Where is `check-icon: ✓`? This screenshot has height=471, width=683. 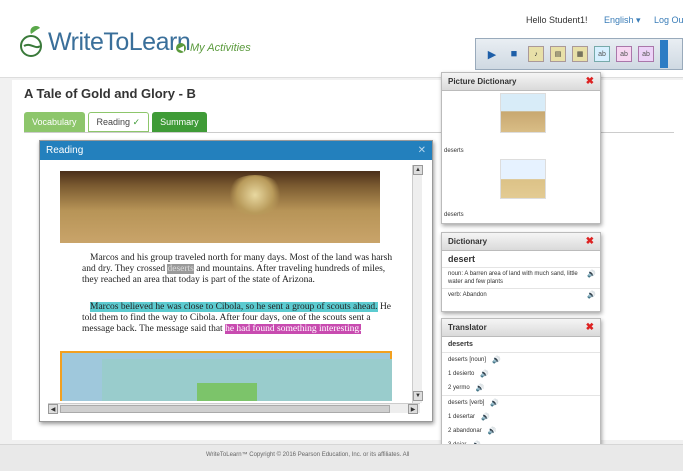 check-icon: ✓ is located at coordinates (136, 121).